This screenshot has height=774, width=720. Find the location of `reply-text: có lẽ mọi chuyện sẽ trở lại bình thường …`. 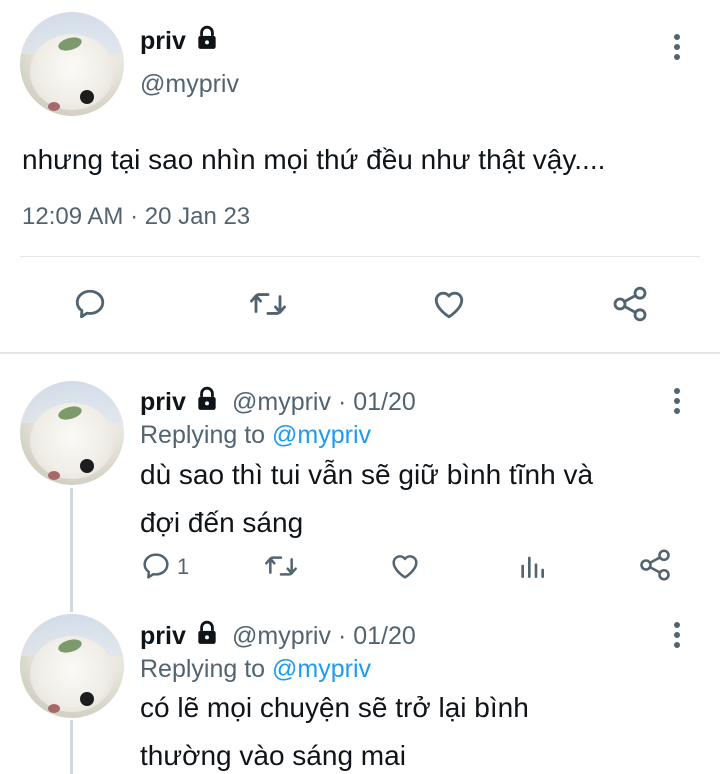

reply-text: có lẽ mọi chuyện sẽ trở lại bình thường … is located at coordinates (334, 731).